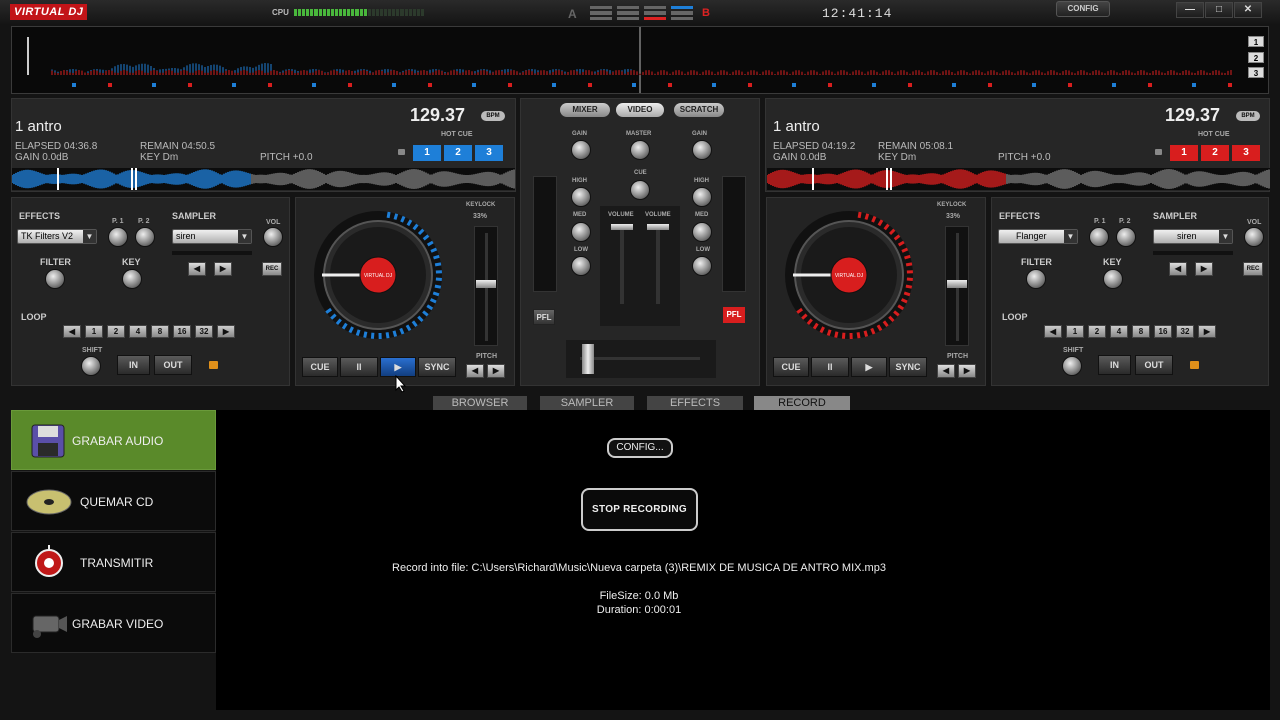 The image size is (1280, 720). What do you see at coordinates (378, 280) in the screenshot?
I see `left-jog-wheel: VIRTUAL DJ` at bounding box center [378, 280].